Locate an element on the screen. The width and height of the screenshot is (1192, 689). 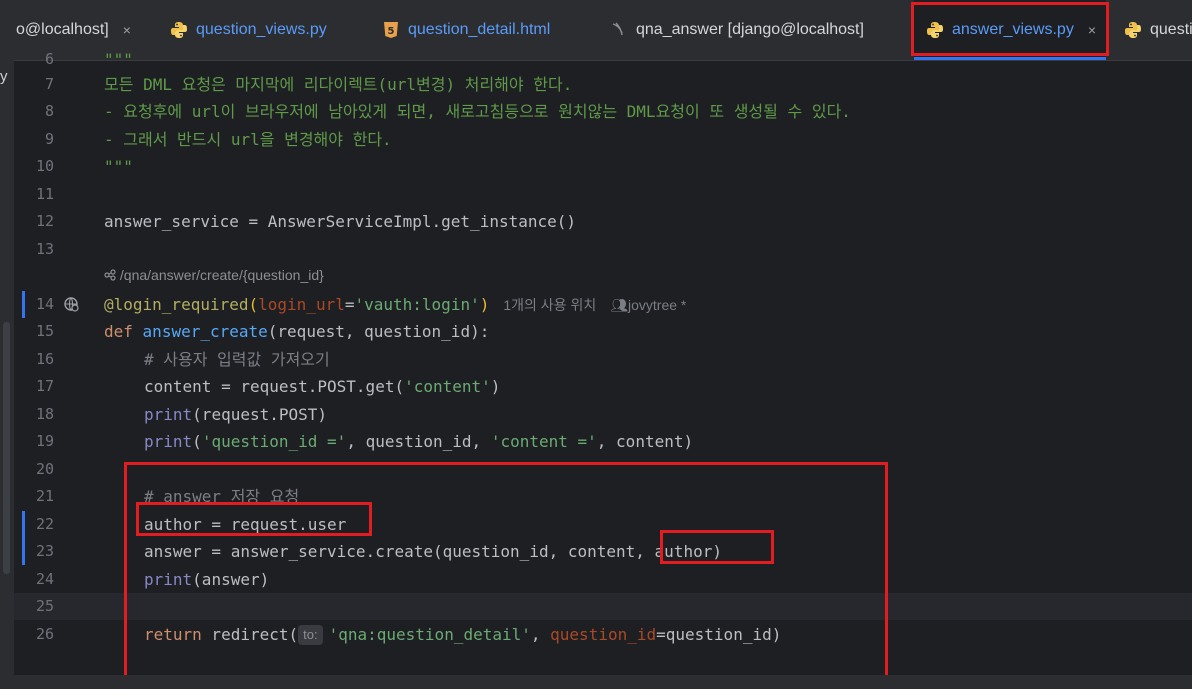
line-number: 14 is located at coordinates (44, 304).